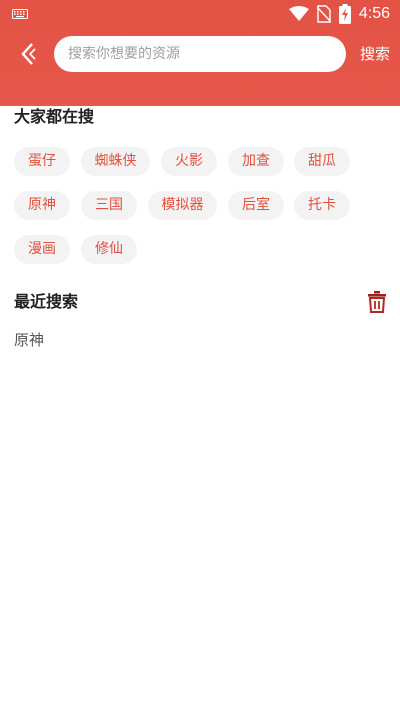 The height and width of the screenshot is (711, 400). I want to click on recent-searches-title: 最近搜索, so click(46, 301).